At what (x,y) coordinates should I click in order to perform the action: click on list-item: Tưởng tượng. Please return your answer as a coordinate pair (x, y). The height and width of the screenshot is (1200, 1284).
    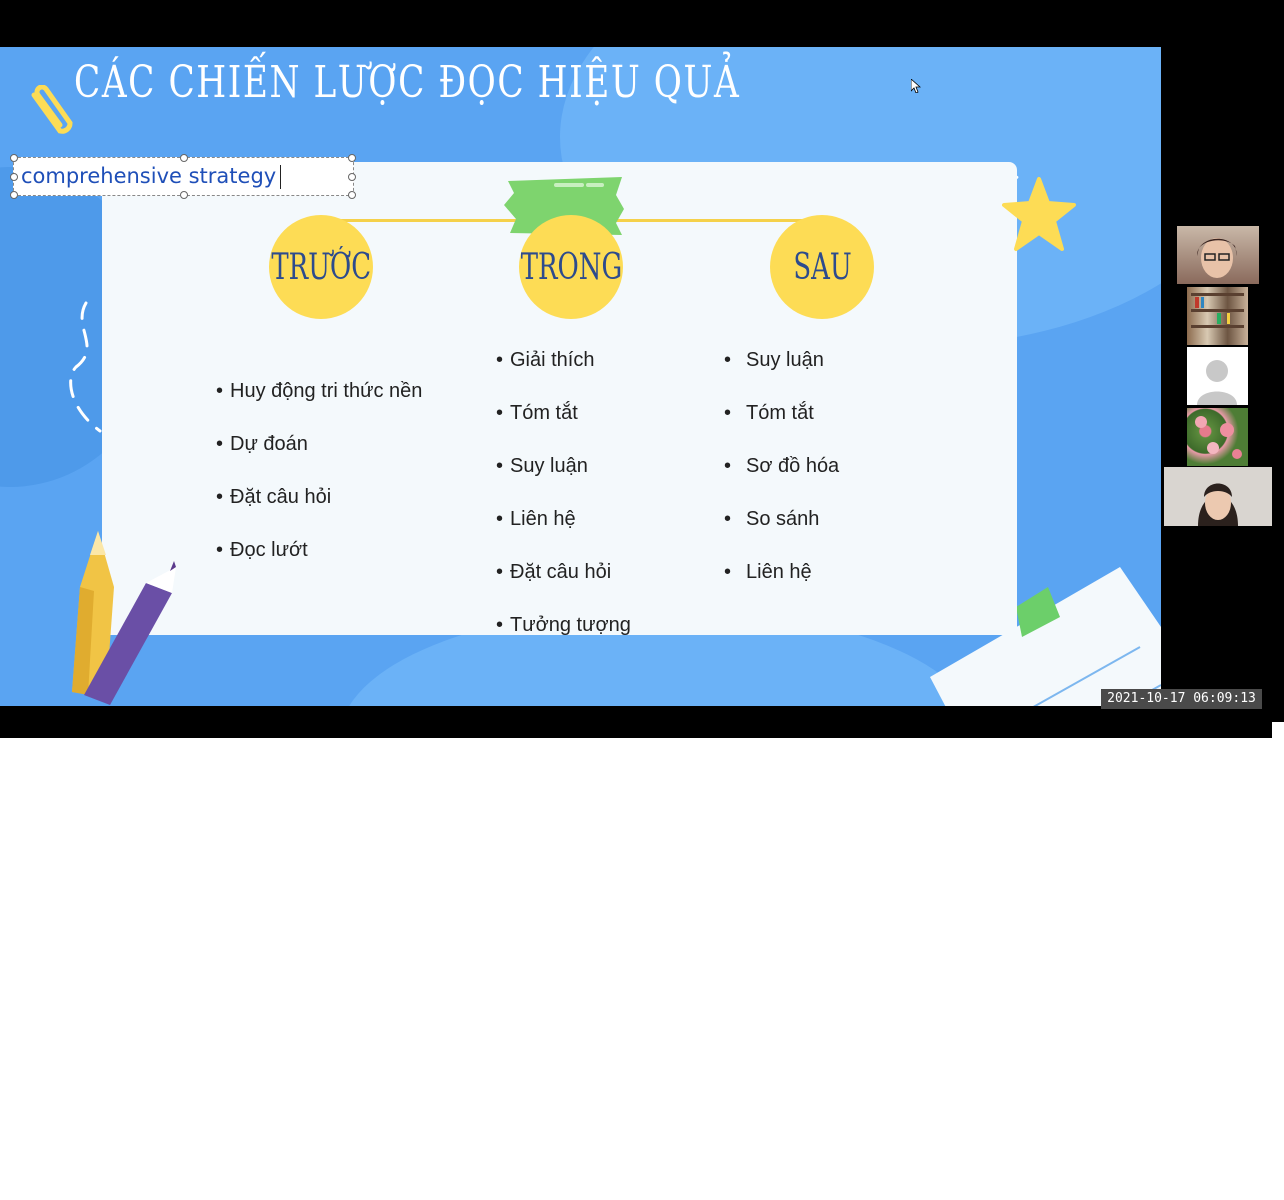
    Looking at the image, I should click on (563, 638).